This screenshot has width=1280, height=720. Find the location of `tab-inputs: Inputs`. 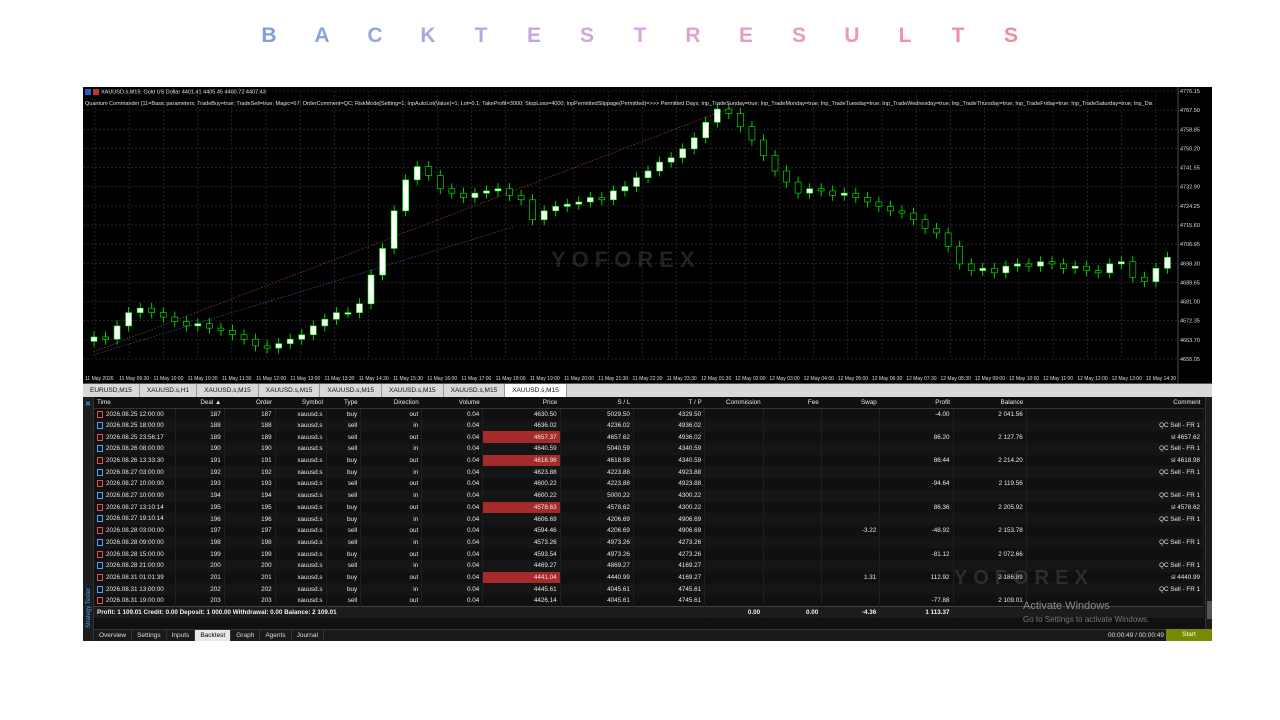

tab-inputs: Inputs is located at coordinates (181, 635).